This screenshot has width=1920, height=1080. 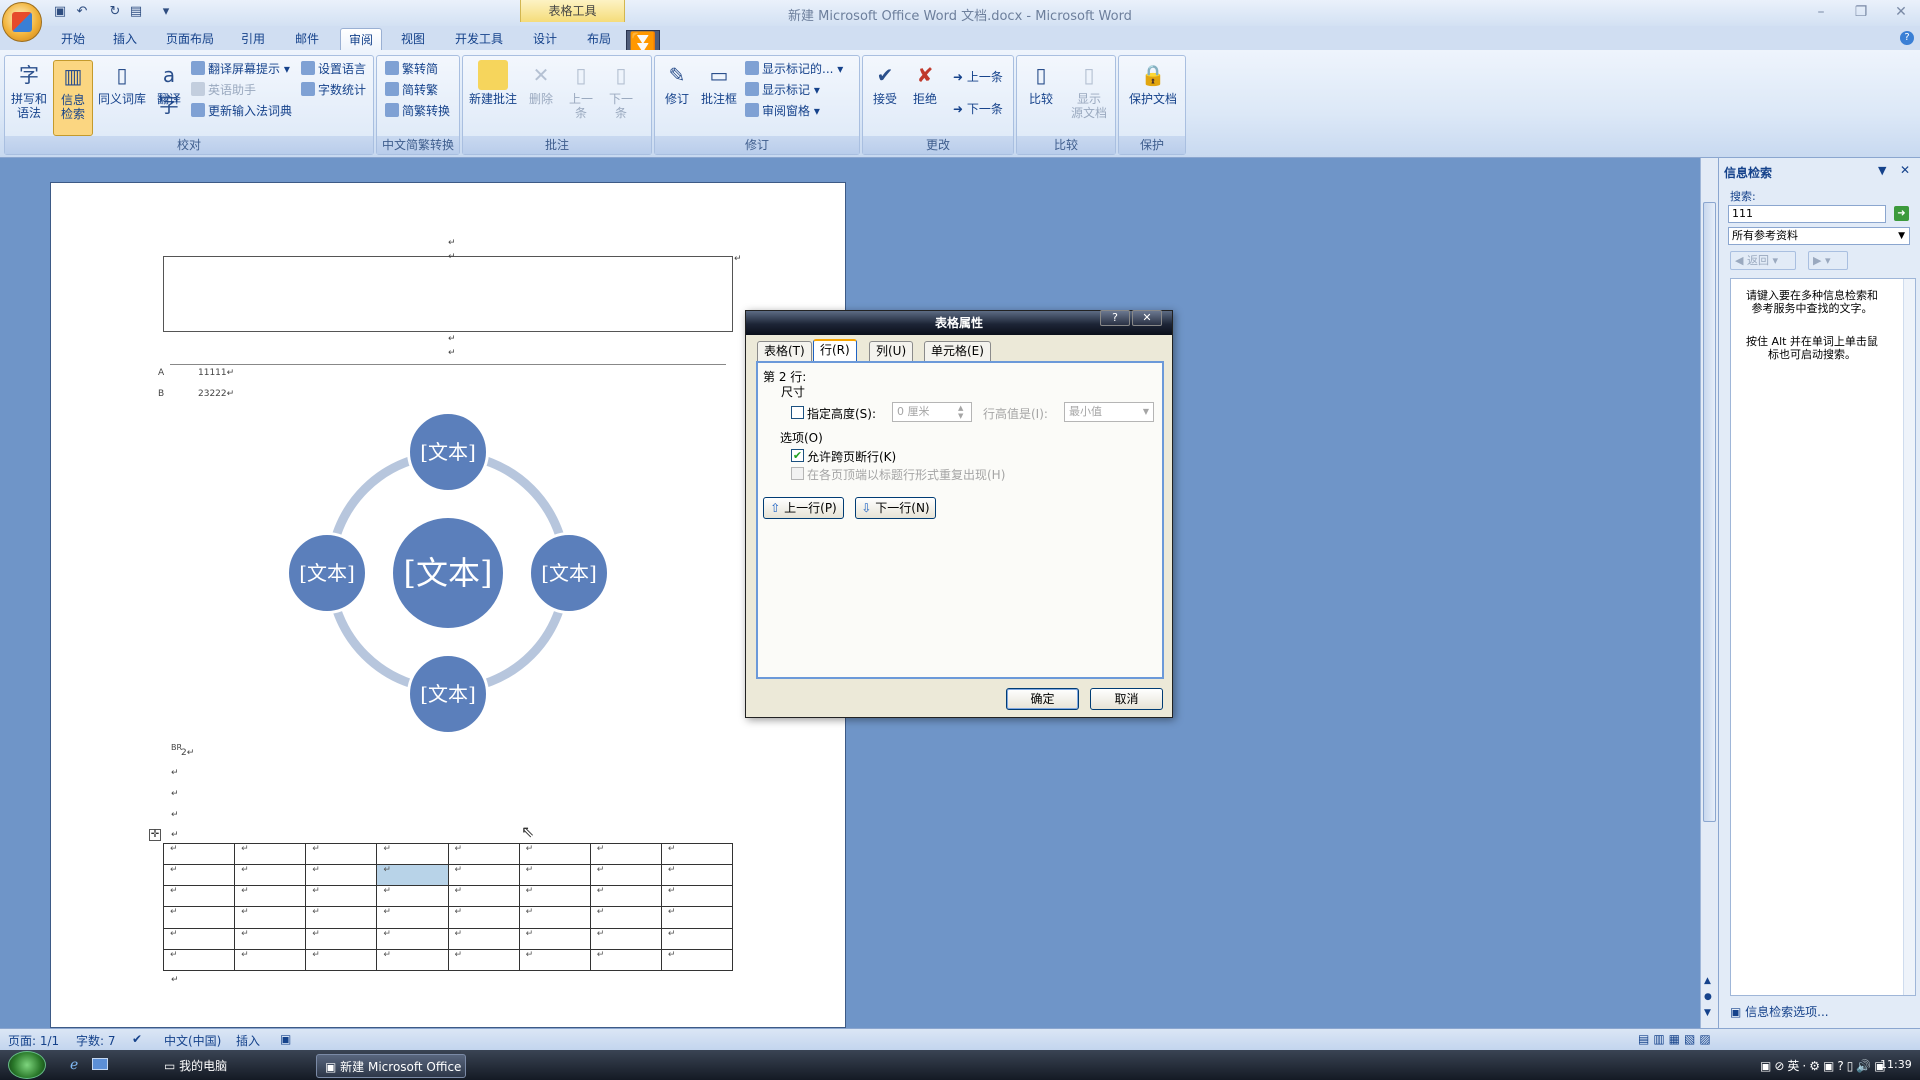 I want to click on paste-icon: ▤, so click(x=136, y=12).